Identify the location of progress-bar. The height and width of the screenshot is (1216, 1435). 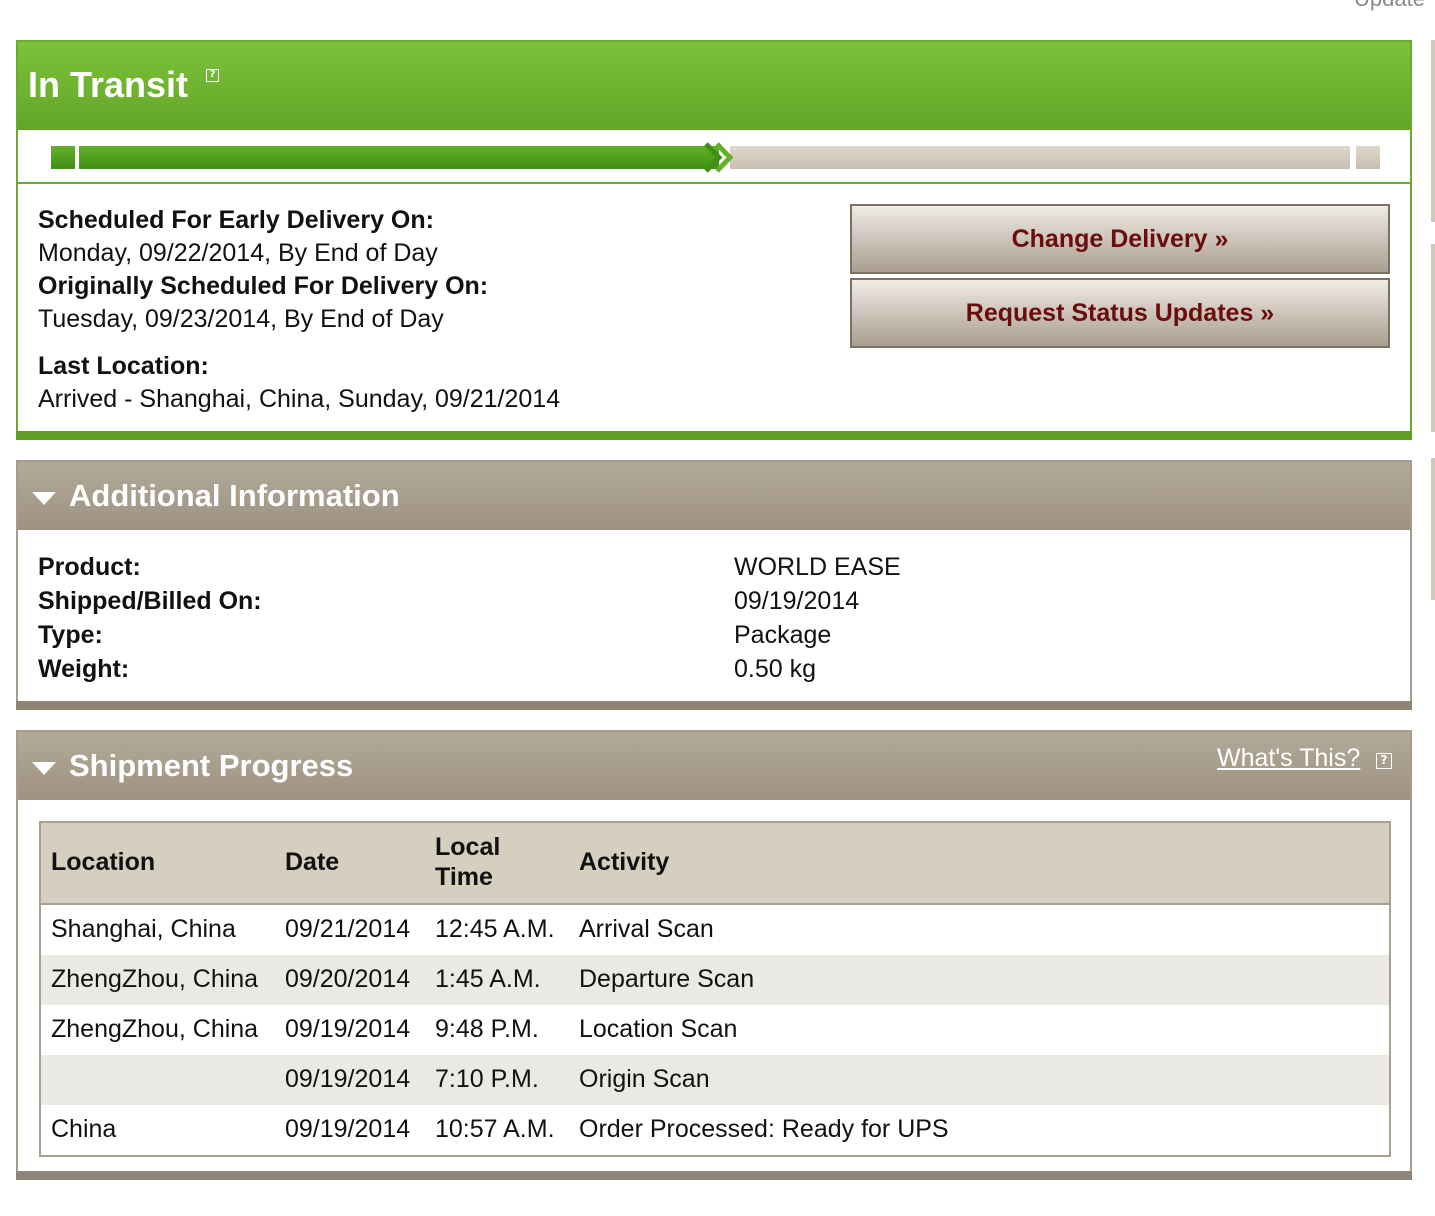
(714, 157).